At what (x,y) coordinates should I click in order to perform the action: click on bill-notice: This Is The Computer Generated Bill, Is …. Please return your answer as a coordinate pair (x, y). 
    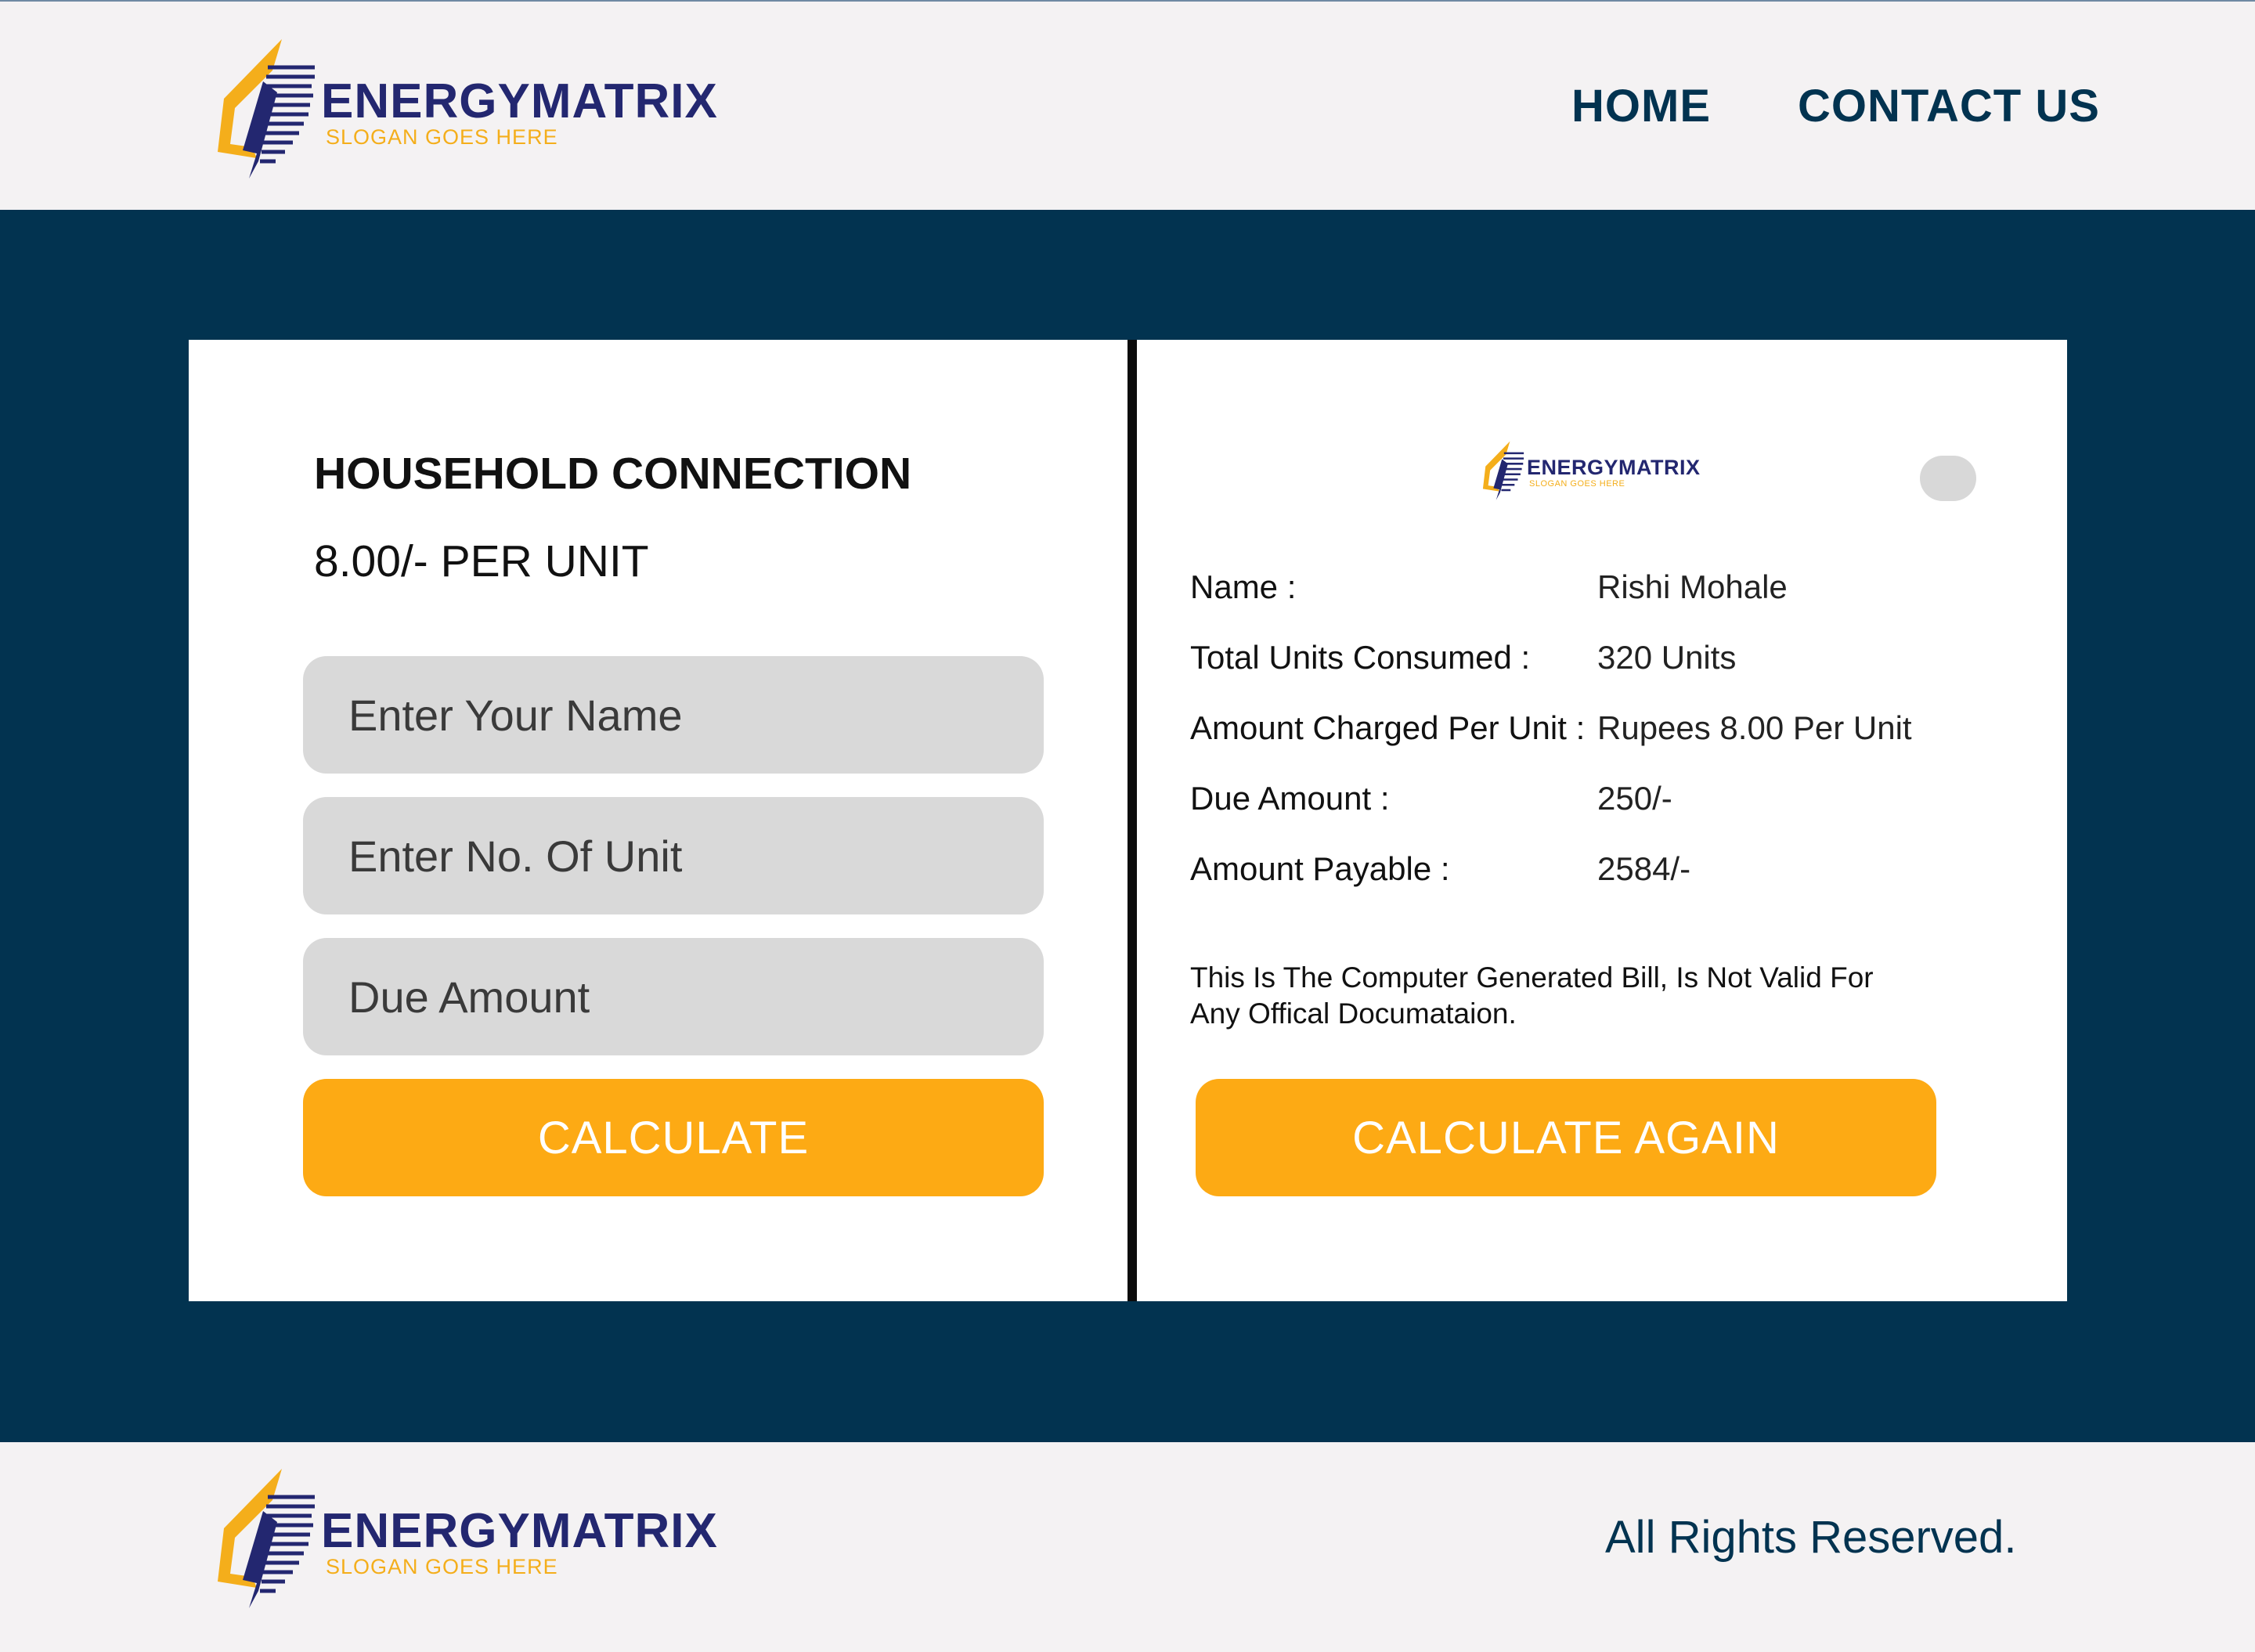
    Looking at the image, I should click on (1532, 995).